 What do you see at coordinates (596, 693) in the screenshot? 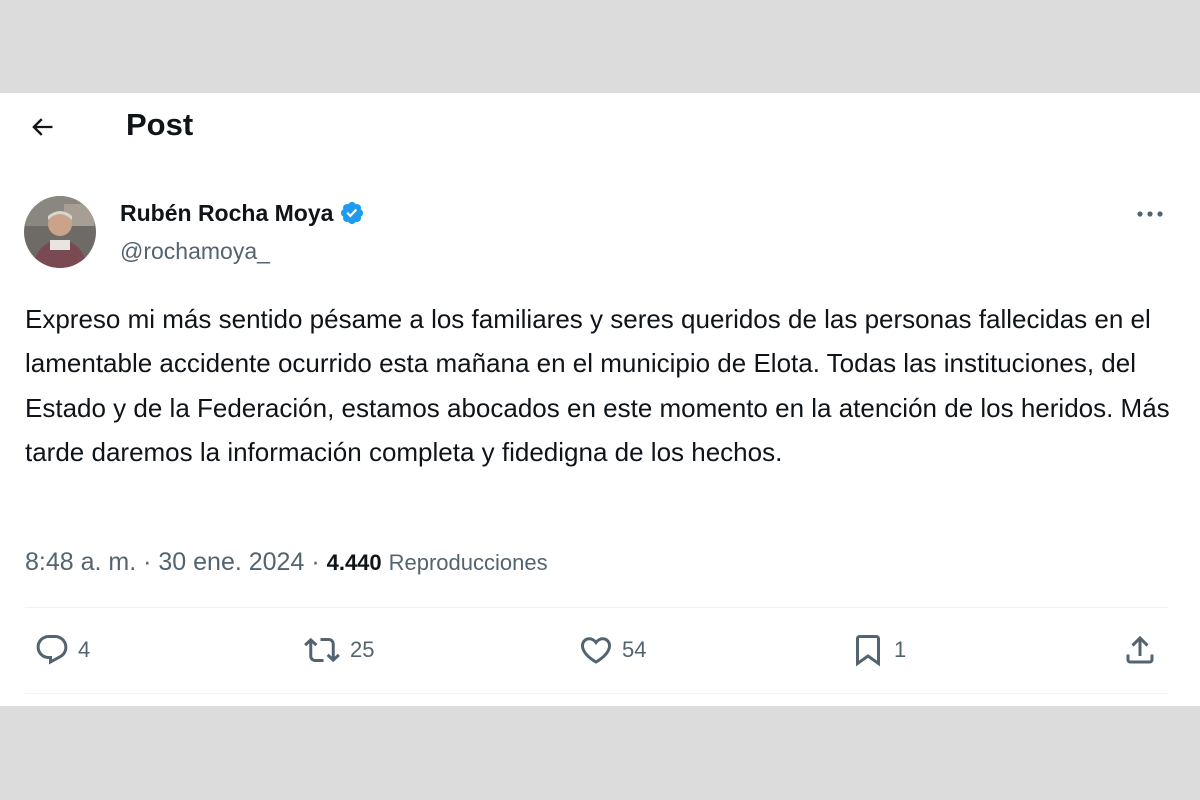
I see `divider-bottom` at bounding box center [596, 693].